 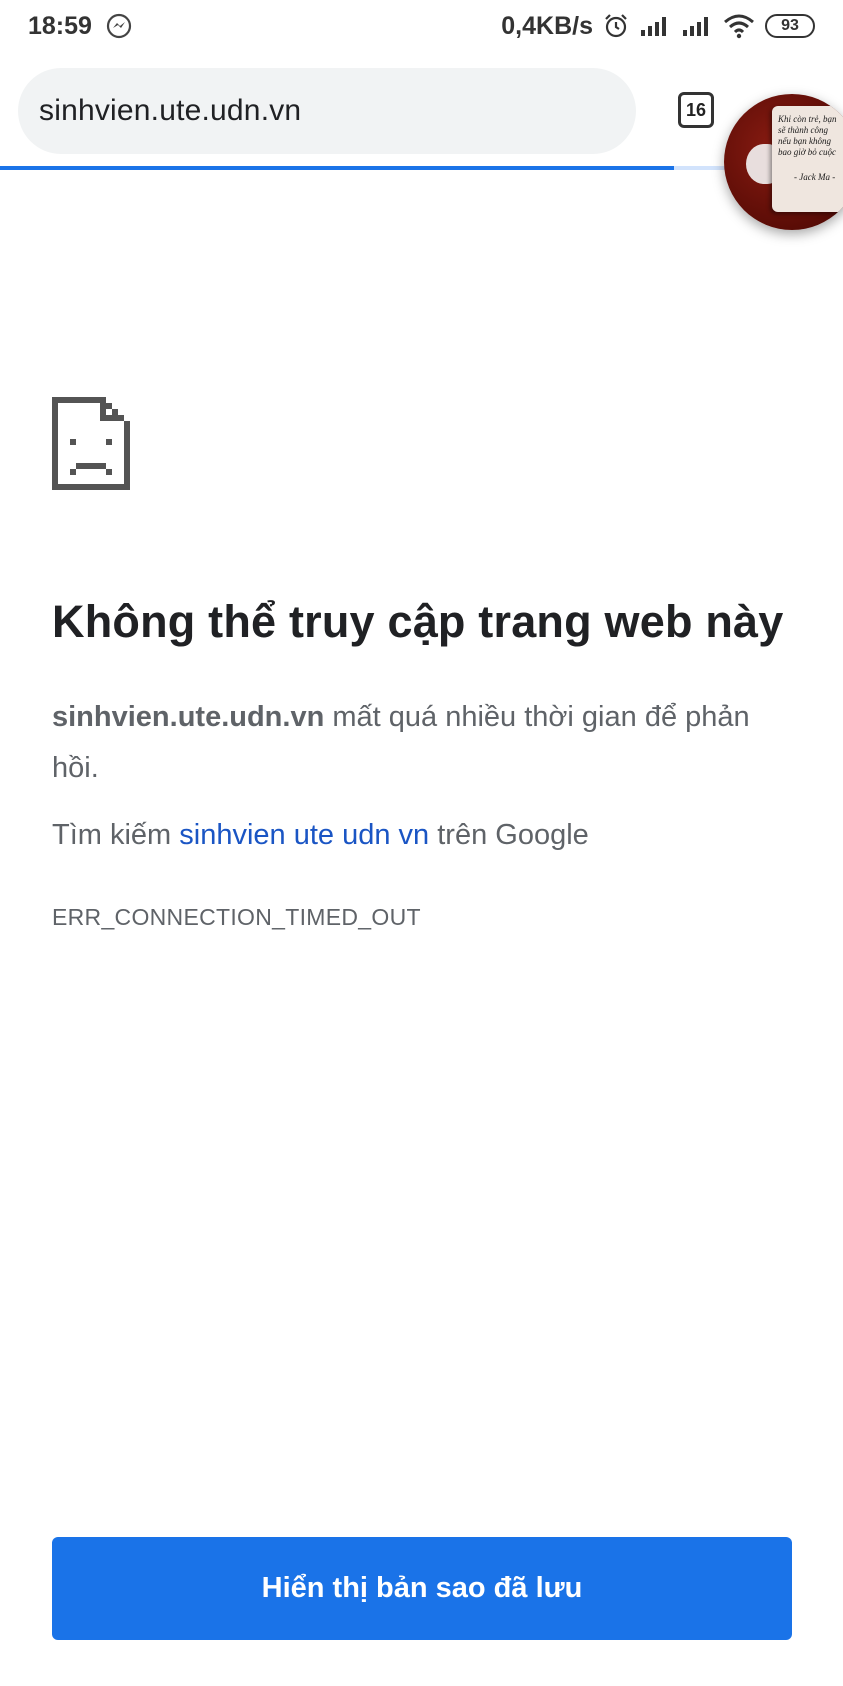 I want to click on page-load-progress, so click(x=421, y=168).